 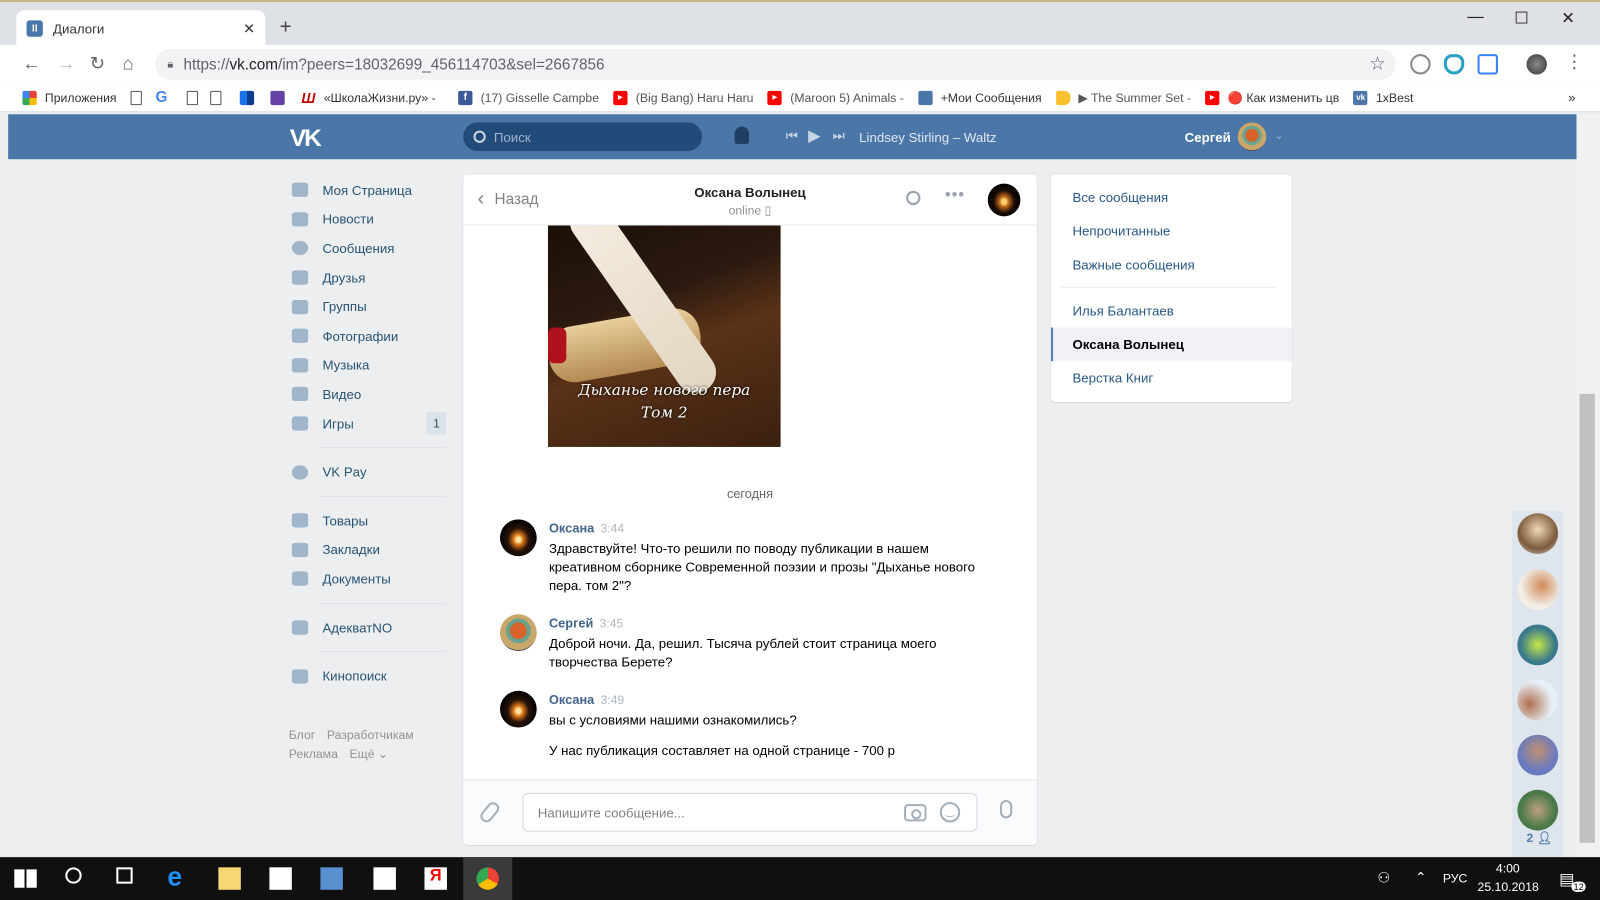 What do you see at coordinates (571, 528) in the screenshot?
I see `message-author: Оксана` at bounding box center [571, 528].